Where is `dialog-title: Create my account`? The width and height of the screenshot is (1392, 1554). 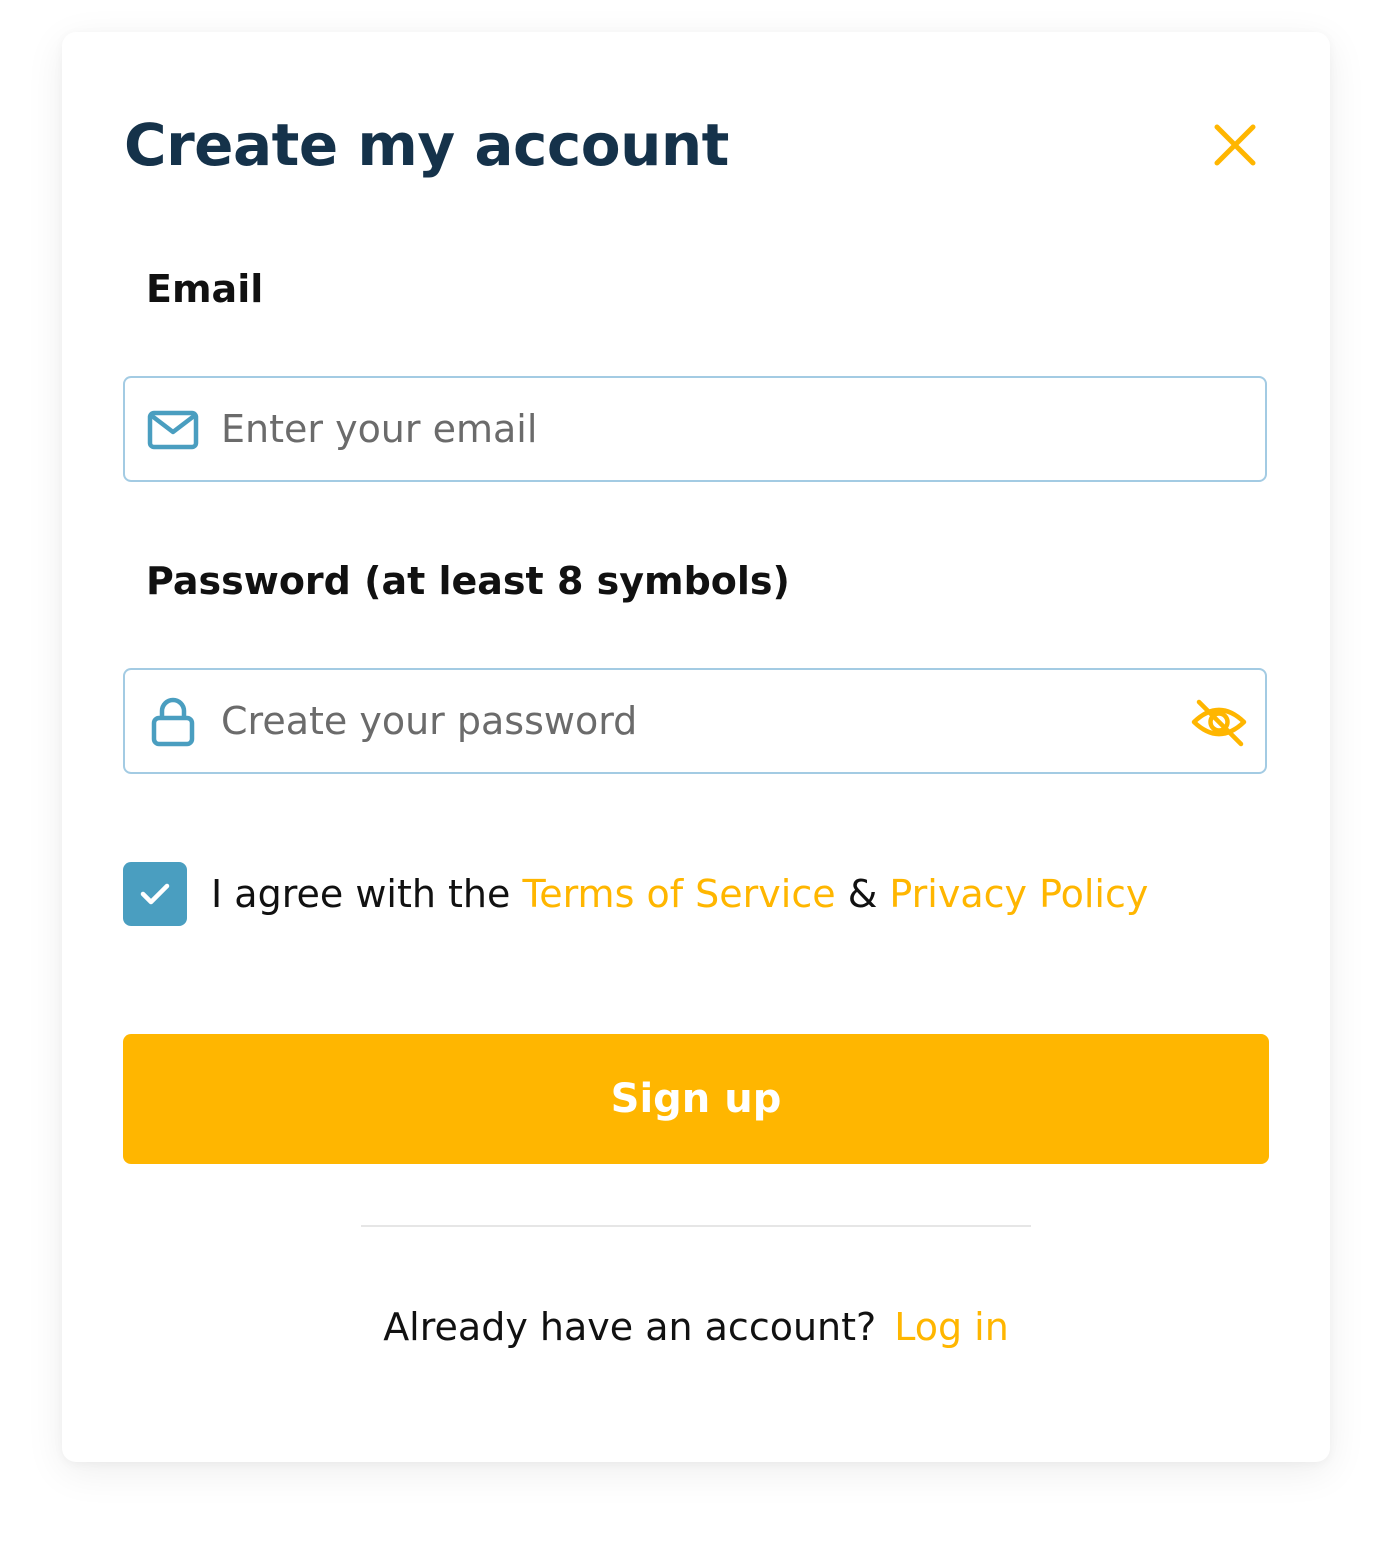
dialog-title: Create my account is located at coordinates (426, 145).